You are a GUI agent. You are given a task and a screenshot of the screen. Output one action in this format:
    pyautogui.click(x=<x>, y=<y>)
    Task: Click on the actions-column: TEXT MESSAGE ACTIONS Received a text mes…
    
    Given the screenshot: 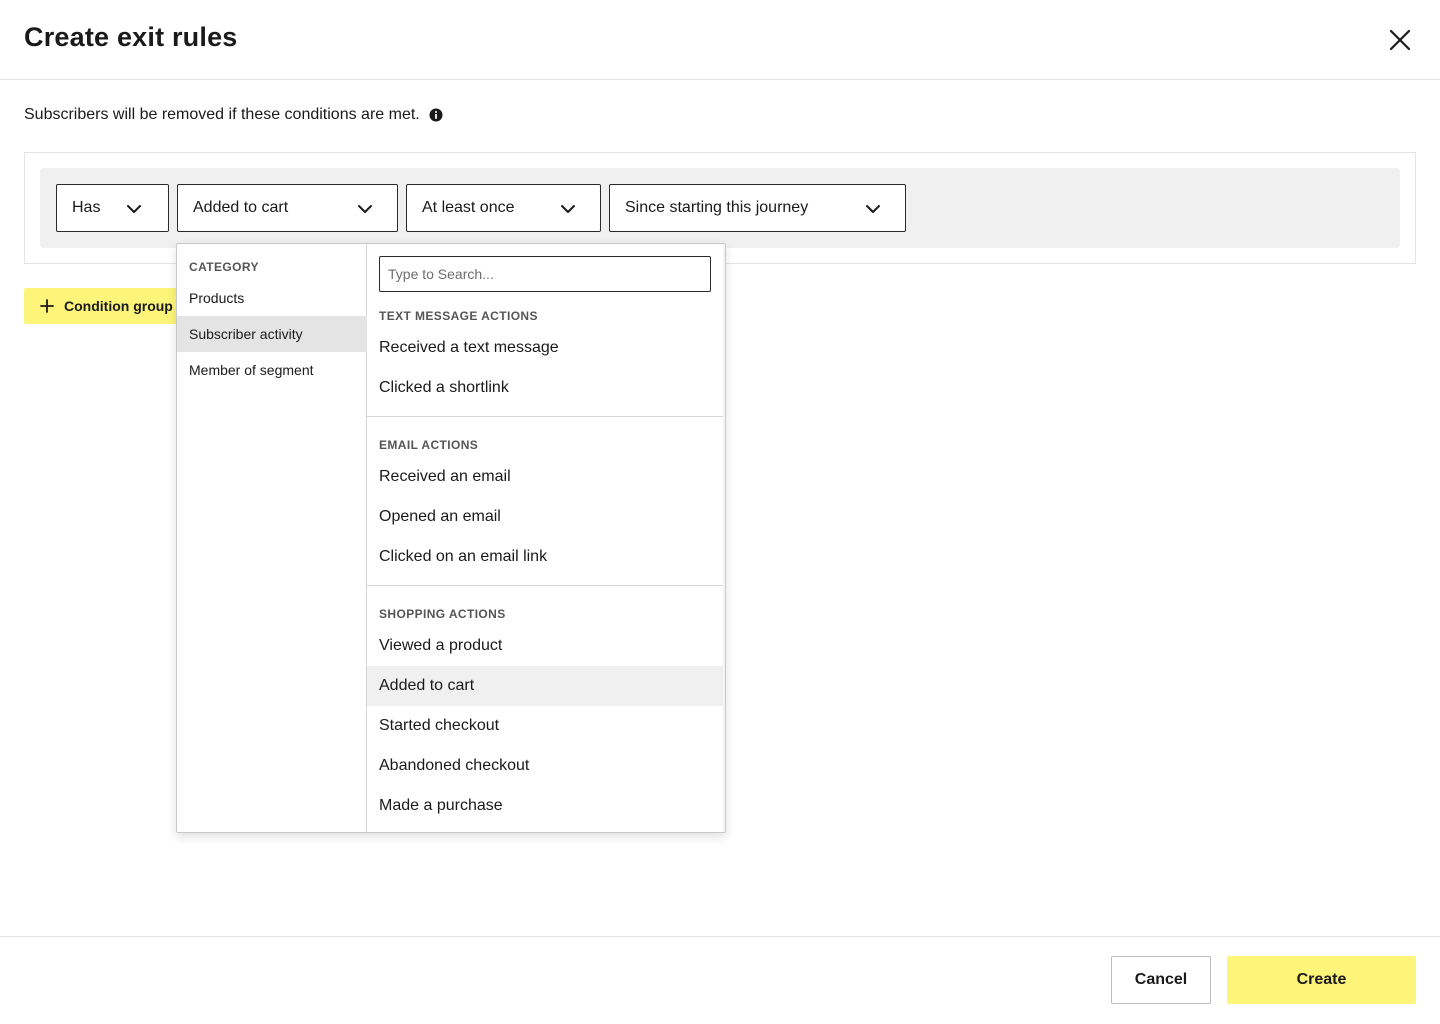 What is the action you would take?
    pyautogui.click(x=545, y=538)
    